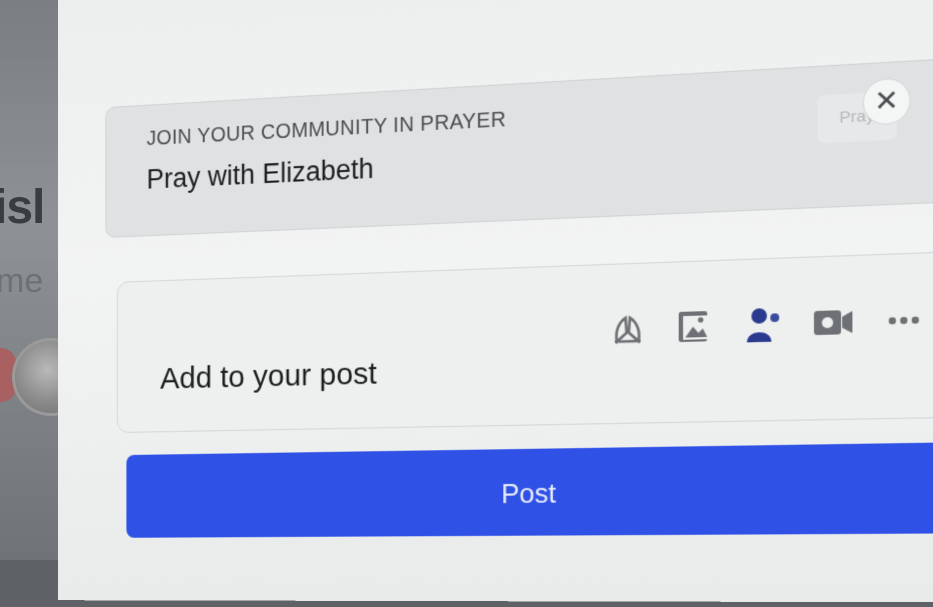 This screenshot has height=607, width=933. I want to click on live-video-icon, so click(833, 322).